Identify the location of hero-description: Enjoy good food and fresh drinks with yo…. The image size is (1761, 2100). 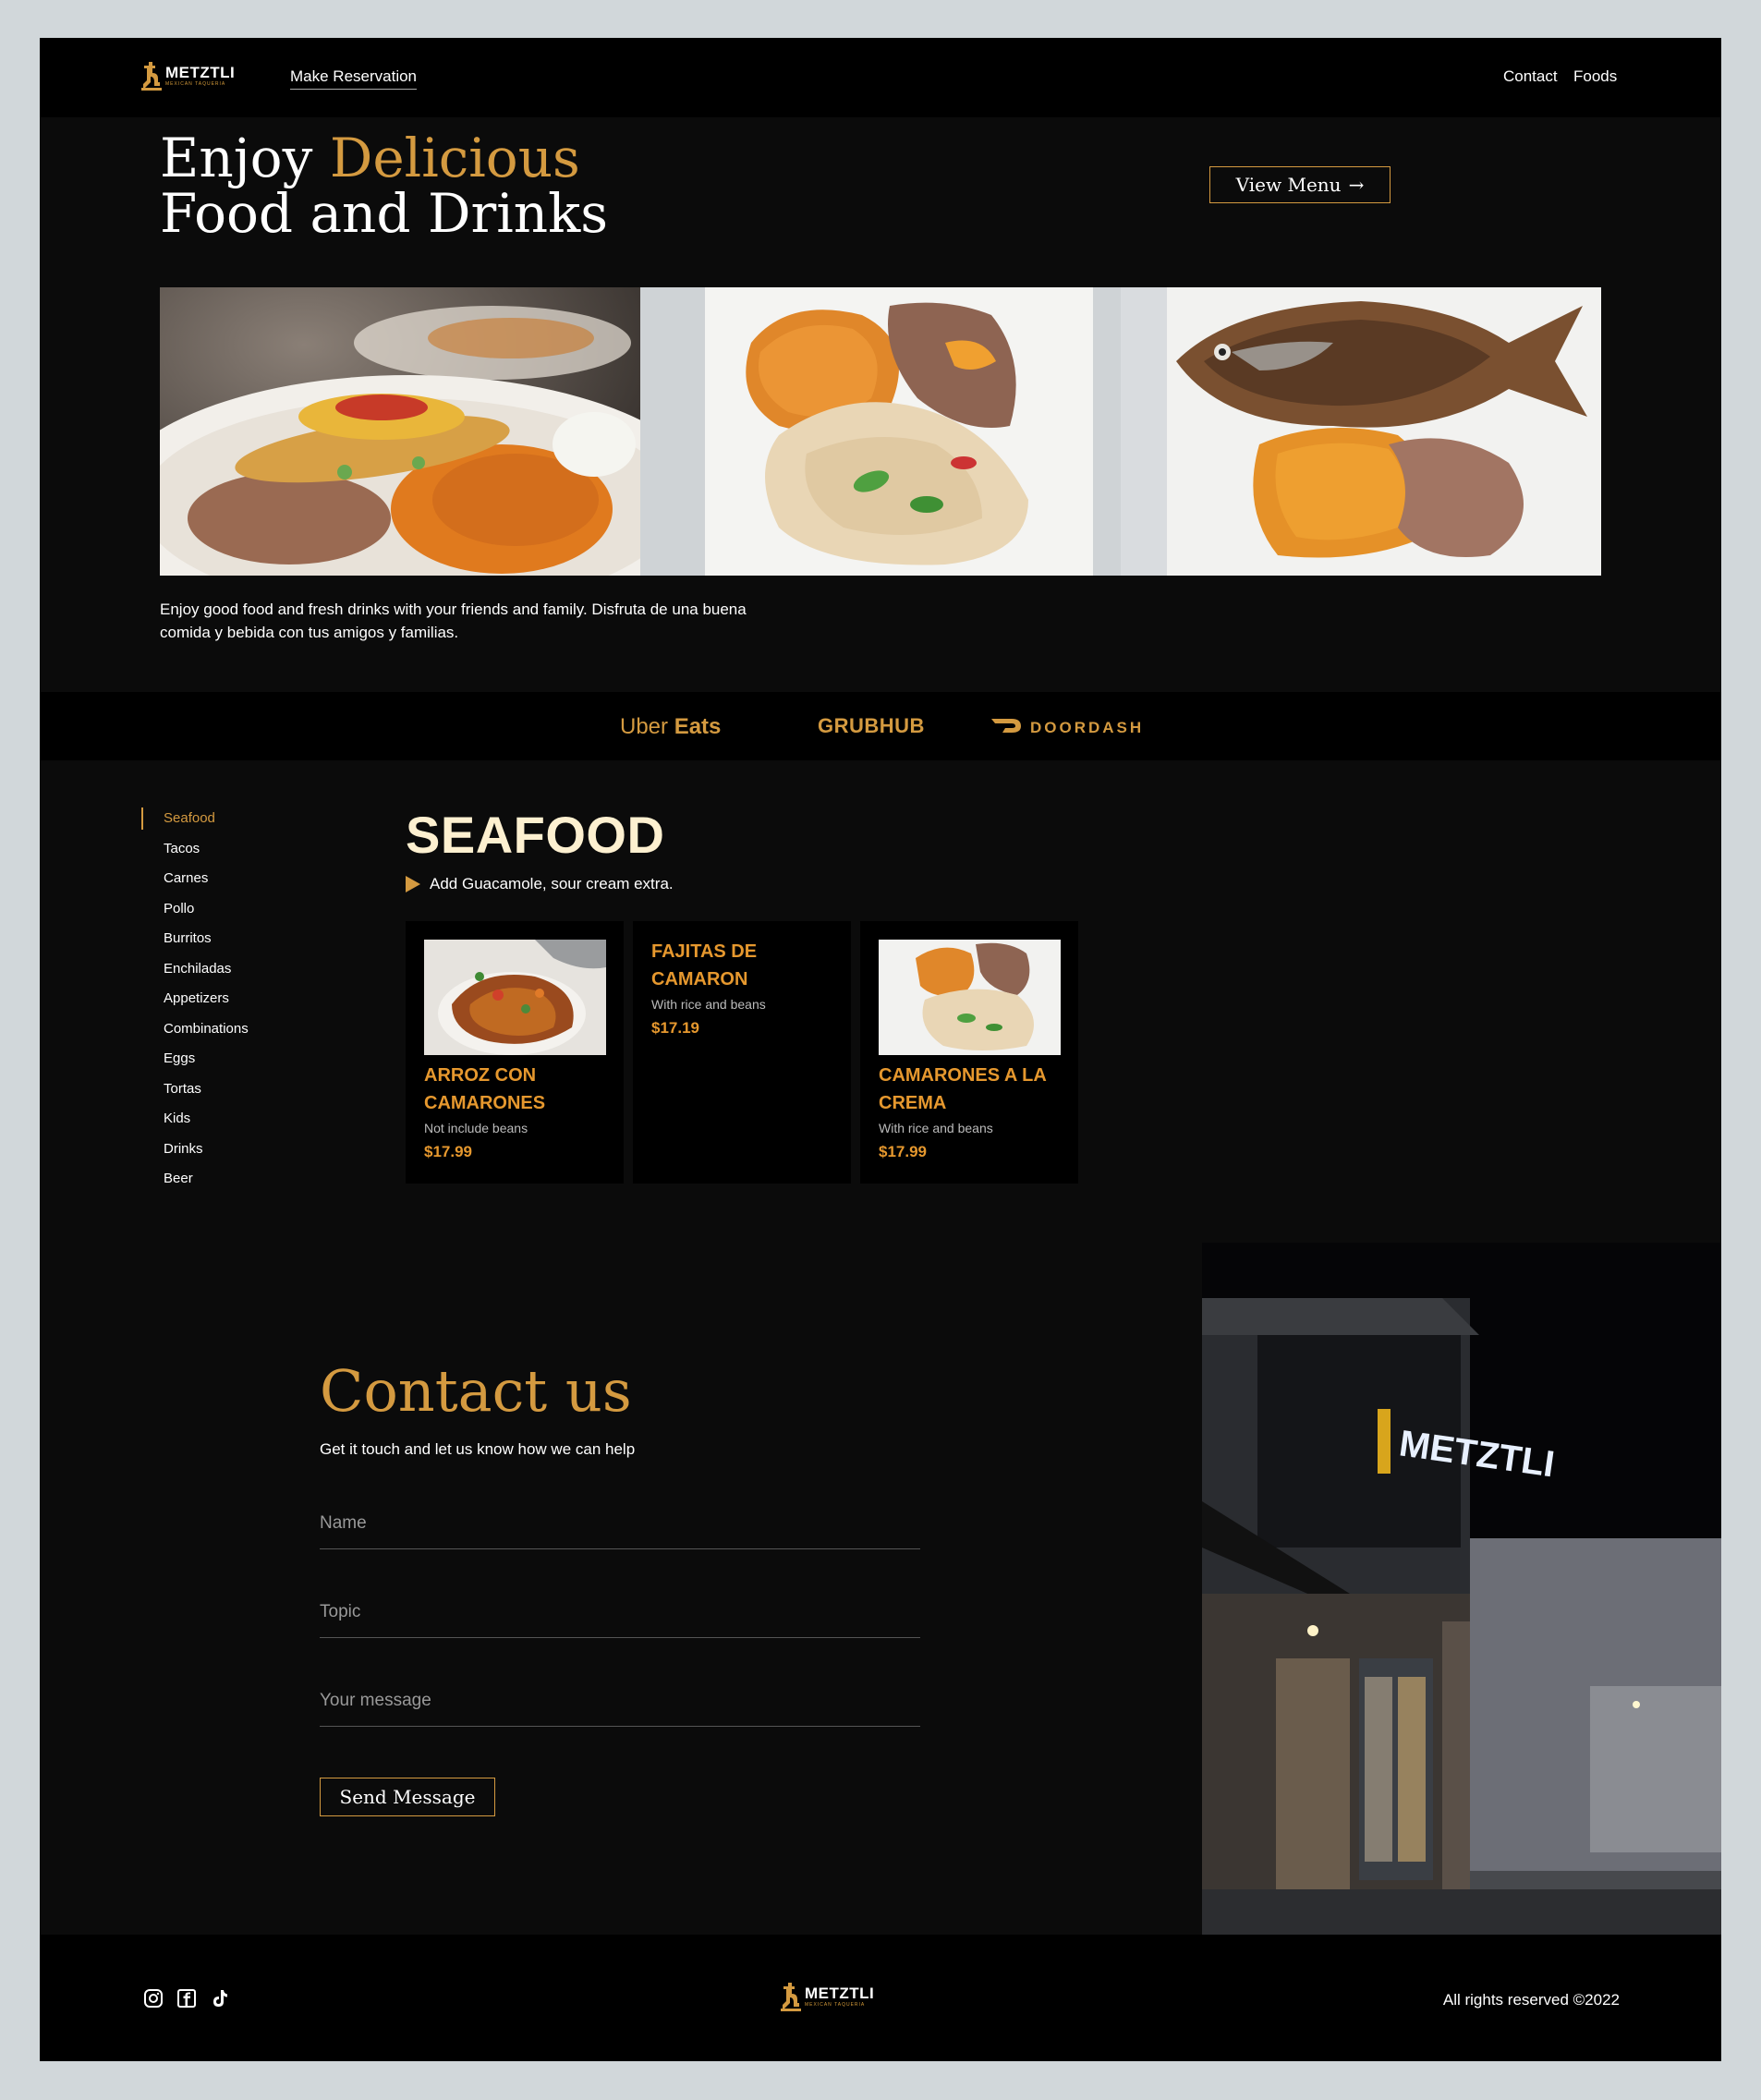
(453, 621).